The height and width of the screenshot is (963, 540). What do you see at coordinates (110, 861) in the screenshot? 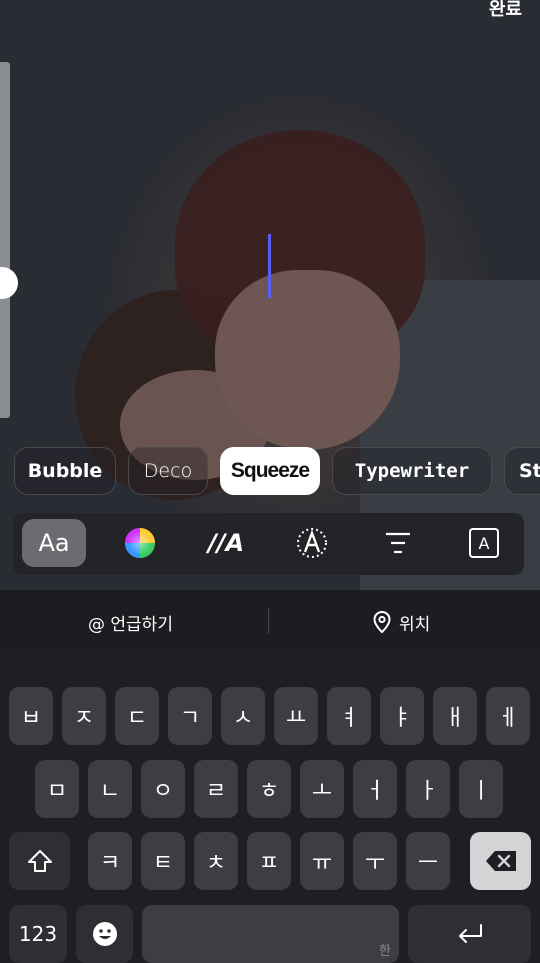
I see `key: ㅋ` at bounding box center [110, 861].